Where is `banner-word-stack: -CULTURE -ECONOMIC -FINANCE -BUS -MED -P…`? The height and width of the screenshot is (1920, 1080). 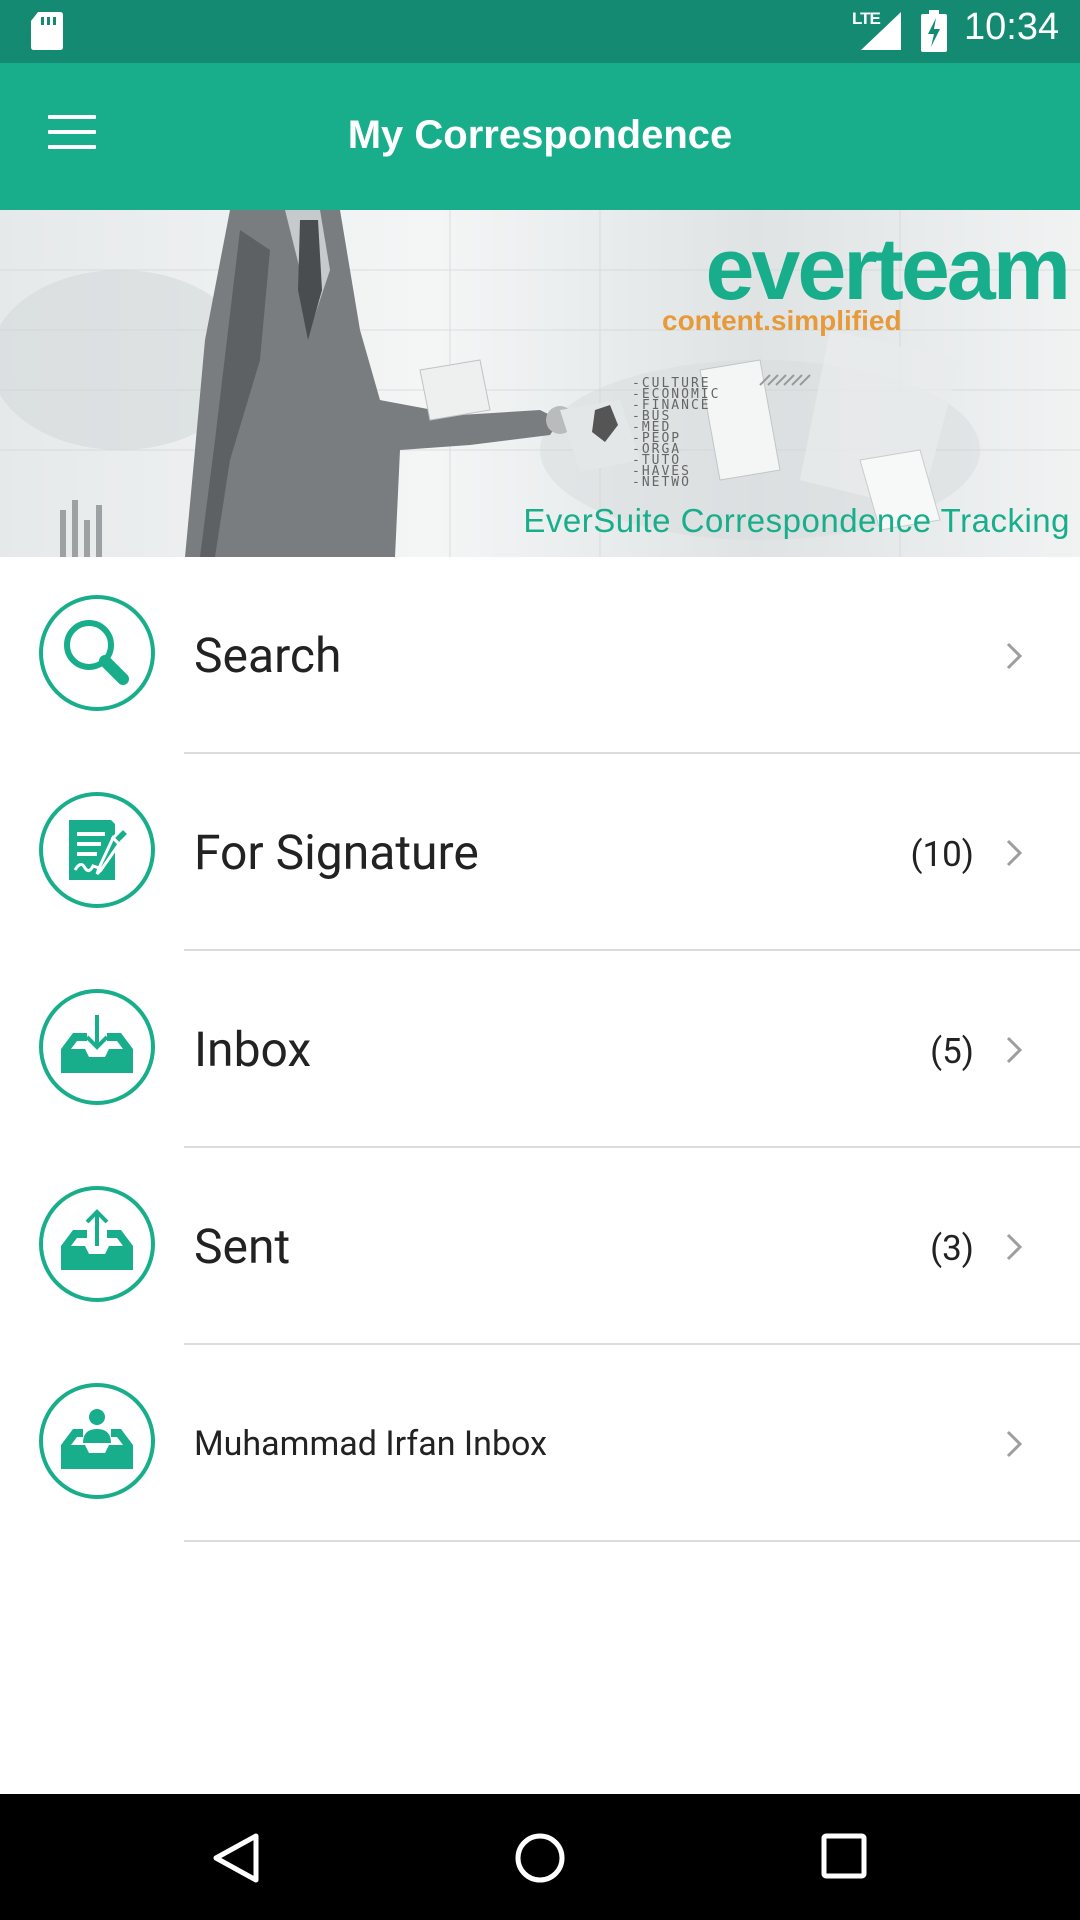 banner-word-stack: -CULTURE -ECONOMIC -FINANCE -BUS -MED -P… is located at coordinates (676, 433).